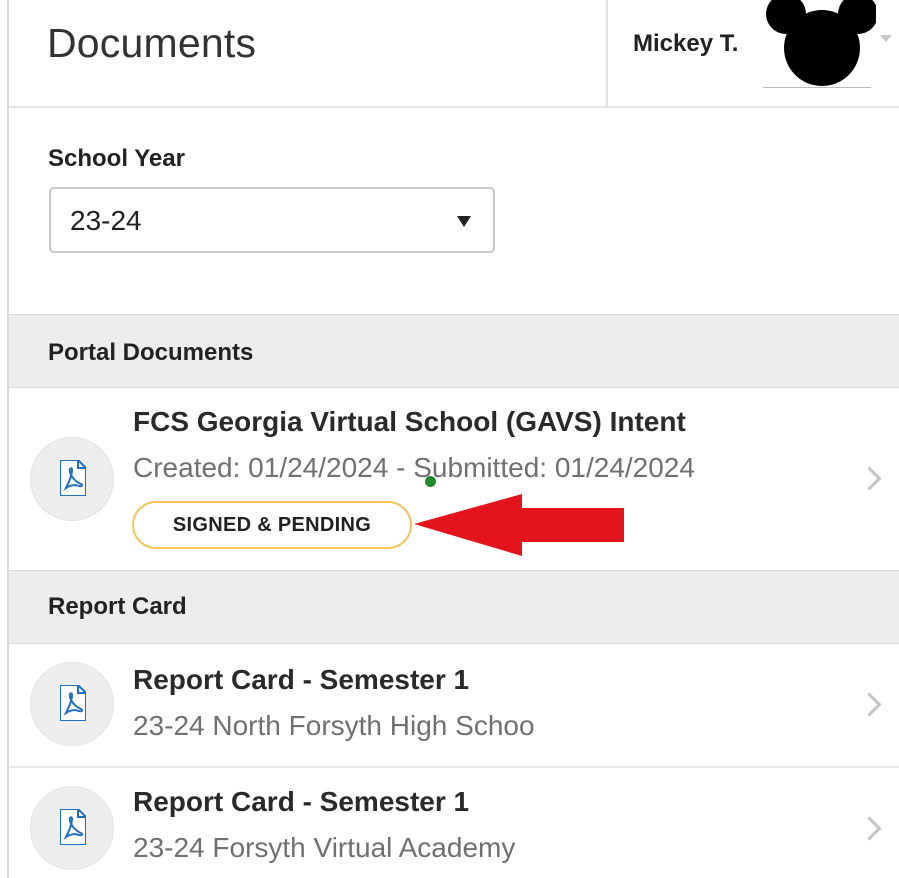 The width and height of the screenshot is (899, 878). Describe the element at coordinates (152, 43) in the screenshot. I see `page-title: Documents` at that location.